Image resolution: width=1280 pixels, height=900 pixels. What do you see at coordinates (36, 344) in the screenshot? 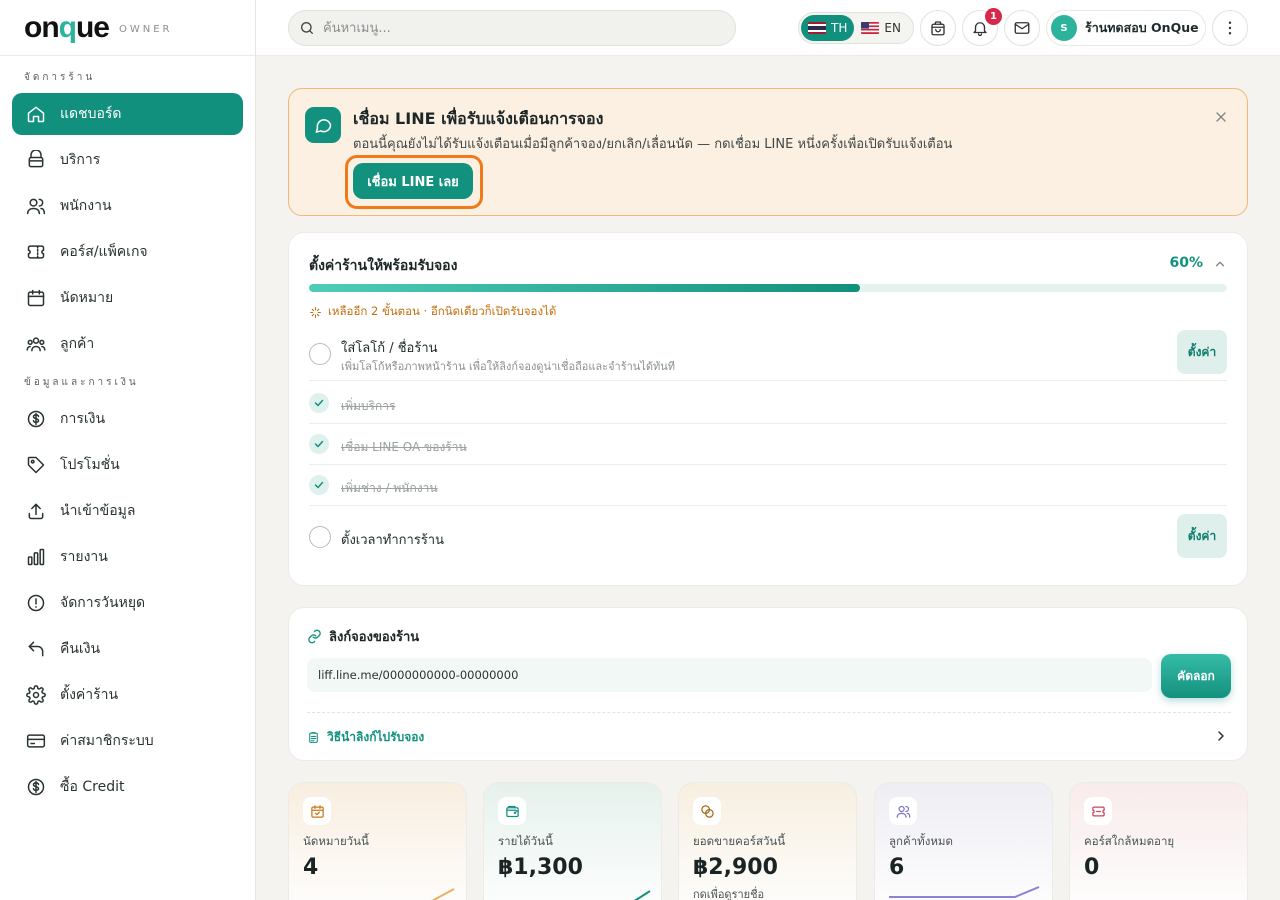
I see `customers-icon` at bounding box center [36, 344].